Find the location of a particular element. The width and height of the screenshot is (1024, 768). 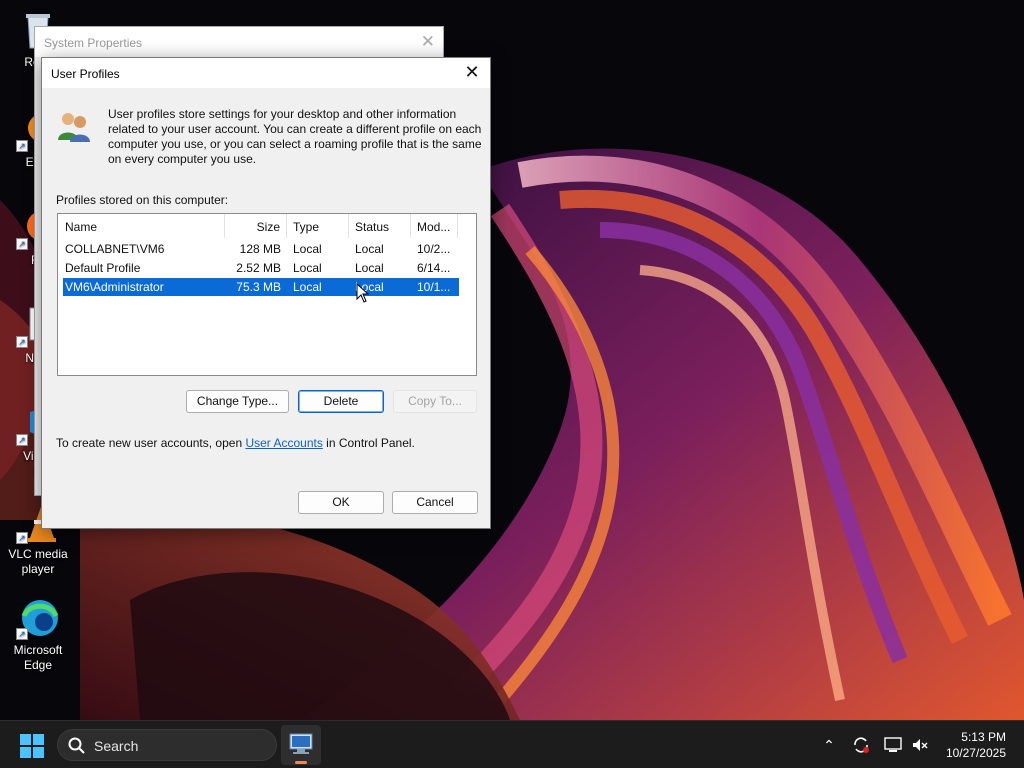

dialog-titlebar: User Profiles ✕ is located at coordinates (266, 73).